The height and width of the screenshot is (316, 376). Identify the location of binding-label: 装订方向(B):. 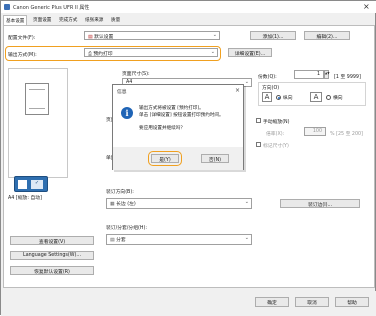
(120, 192).